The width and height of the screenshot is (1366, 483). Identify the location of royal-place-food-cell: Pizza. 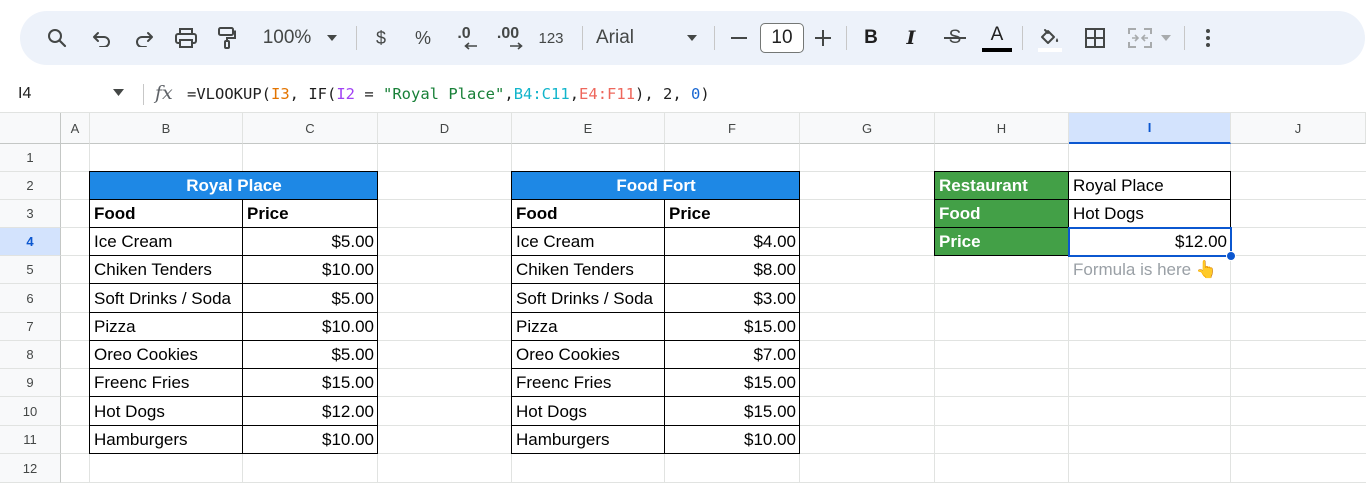
(166, 327).